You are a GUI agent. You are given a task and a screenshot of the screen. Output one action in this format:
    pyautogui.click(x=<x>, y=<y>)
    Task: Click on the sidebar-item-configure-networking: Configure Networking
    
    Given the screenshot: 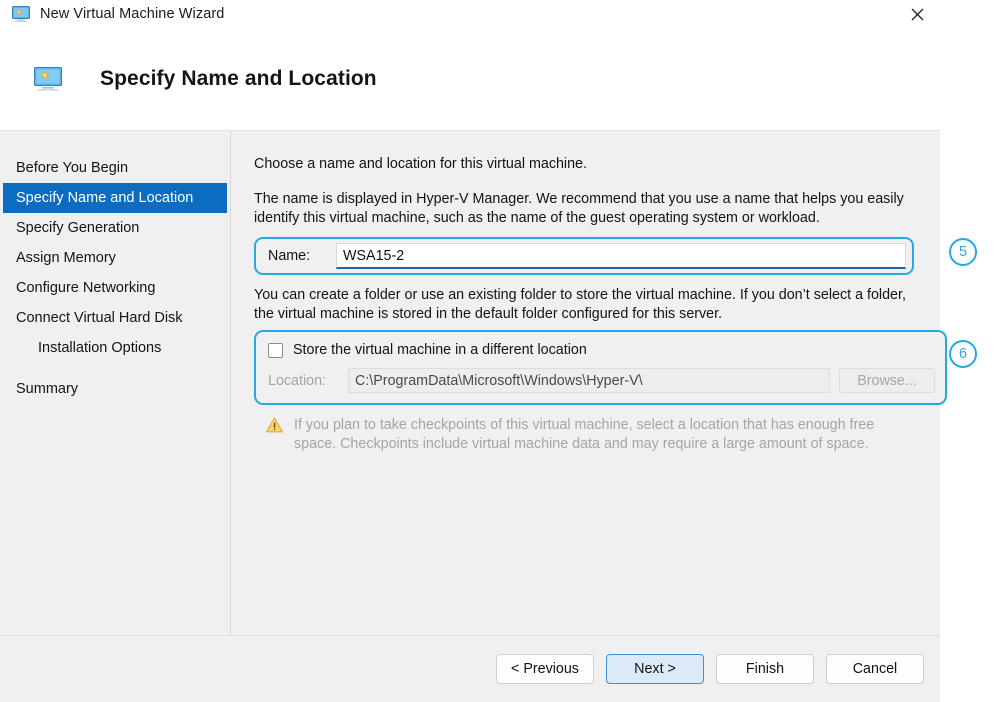 What is the action you would take?
    pyautogui.click(x=115, y=288)
    